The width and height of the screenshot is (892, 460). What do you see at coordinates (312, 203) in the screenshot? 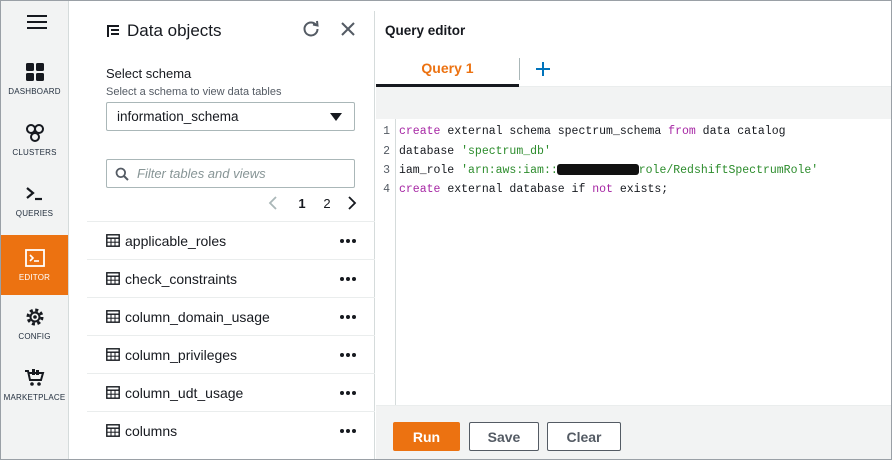
I see `pagination: 1 2` at bounding box center [312, 203].